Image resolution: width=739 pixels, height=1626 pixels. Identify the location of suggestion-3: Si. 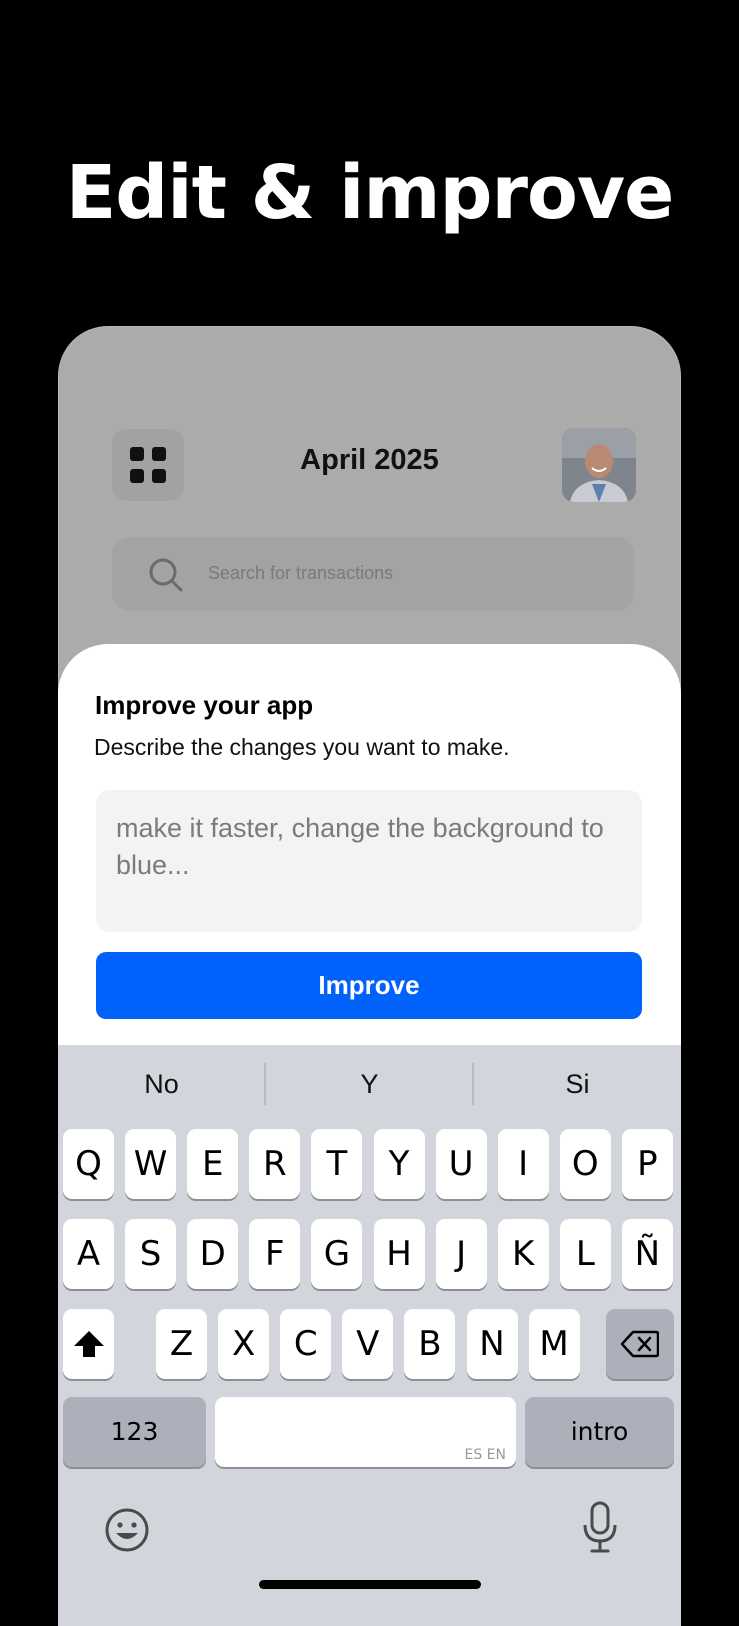
(577, 1084).